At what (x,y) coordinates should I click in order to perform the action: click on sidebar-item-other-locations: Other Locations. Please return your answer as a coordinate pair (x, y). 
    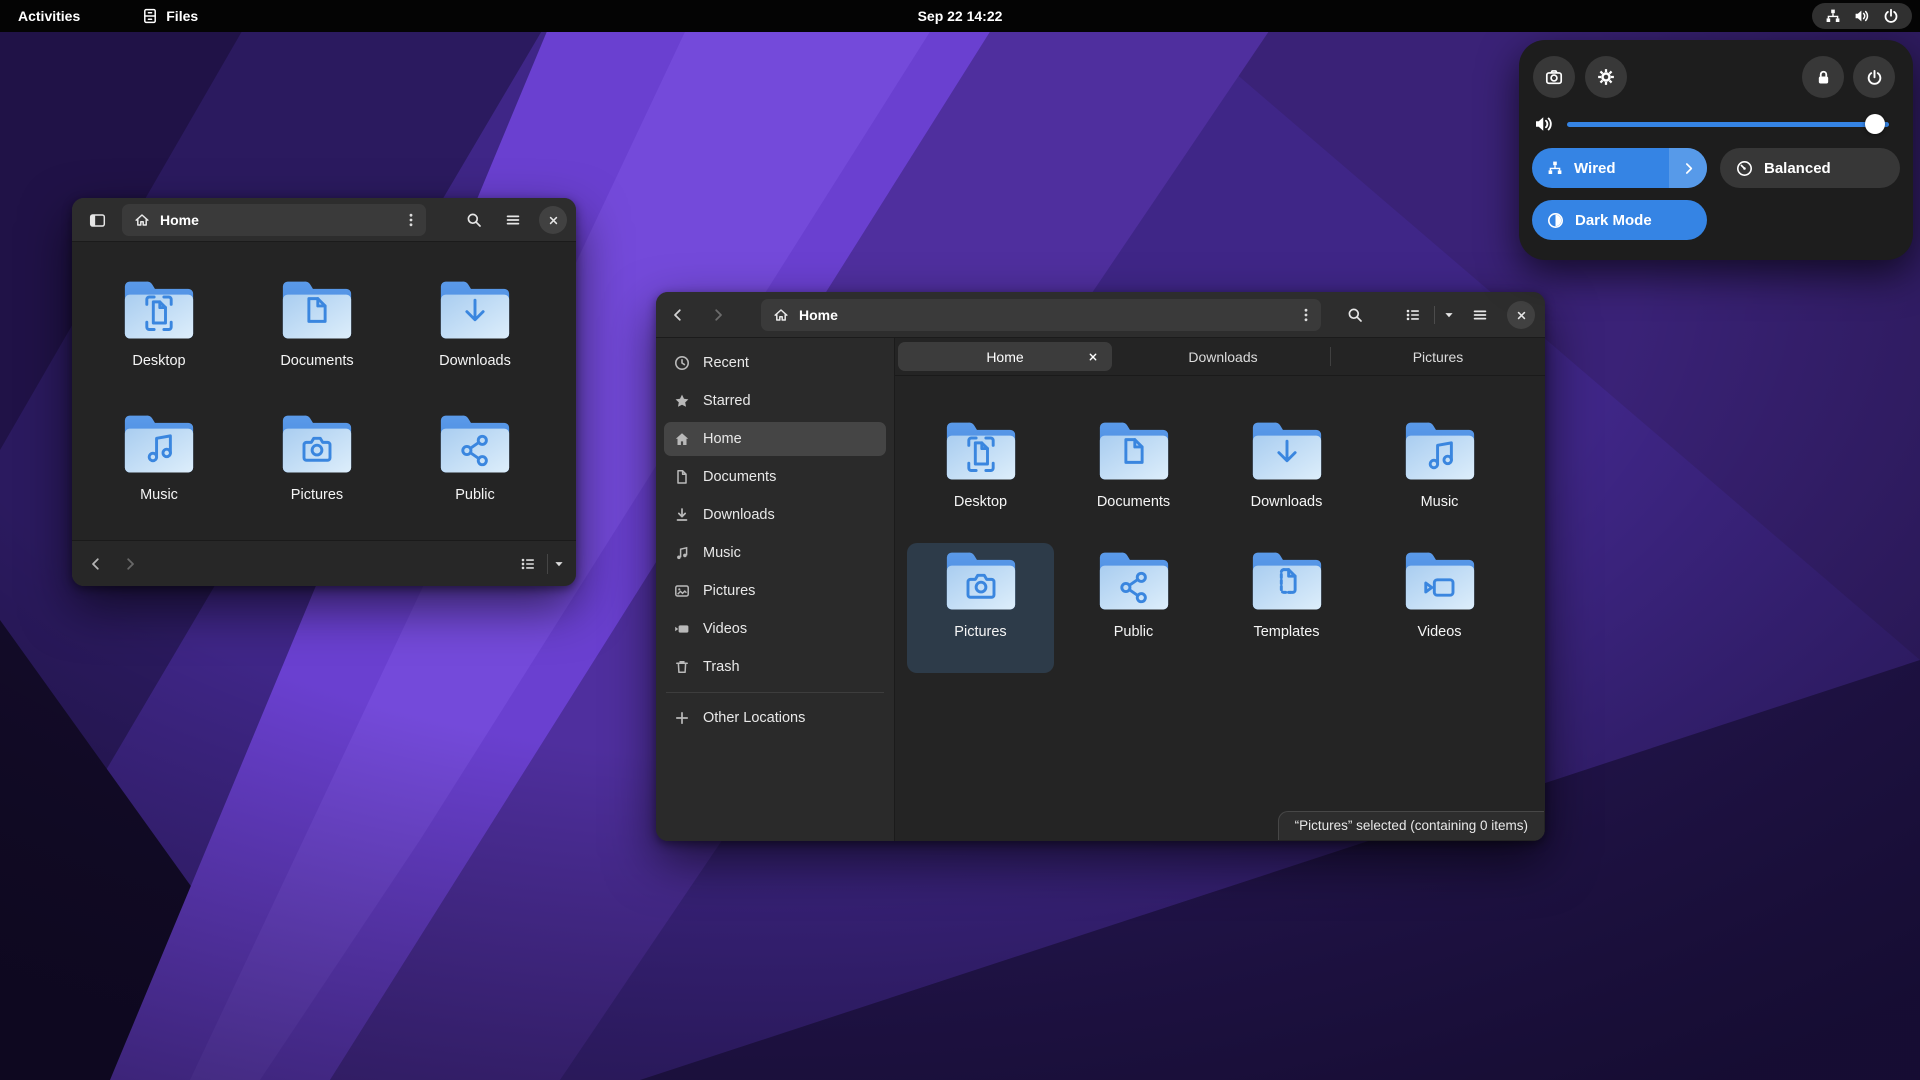
    Looking at the image, I should click on (775, 718).